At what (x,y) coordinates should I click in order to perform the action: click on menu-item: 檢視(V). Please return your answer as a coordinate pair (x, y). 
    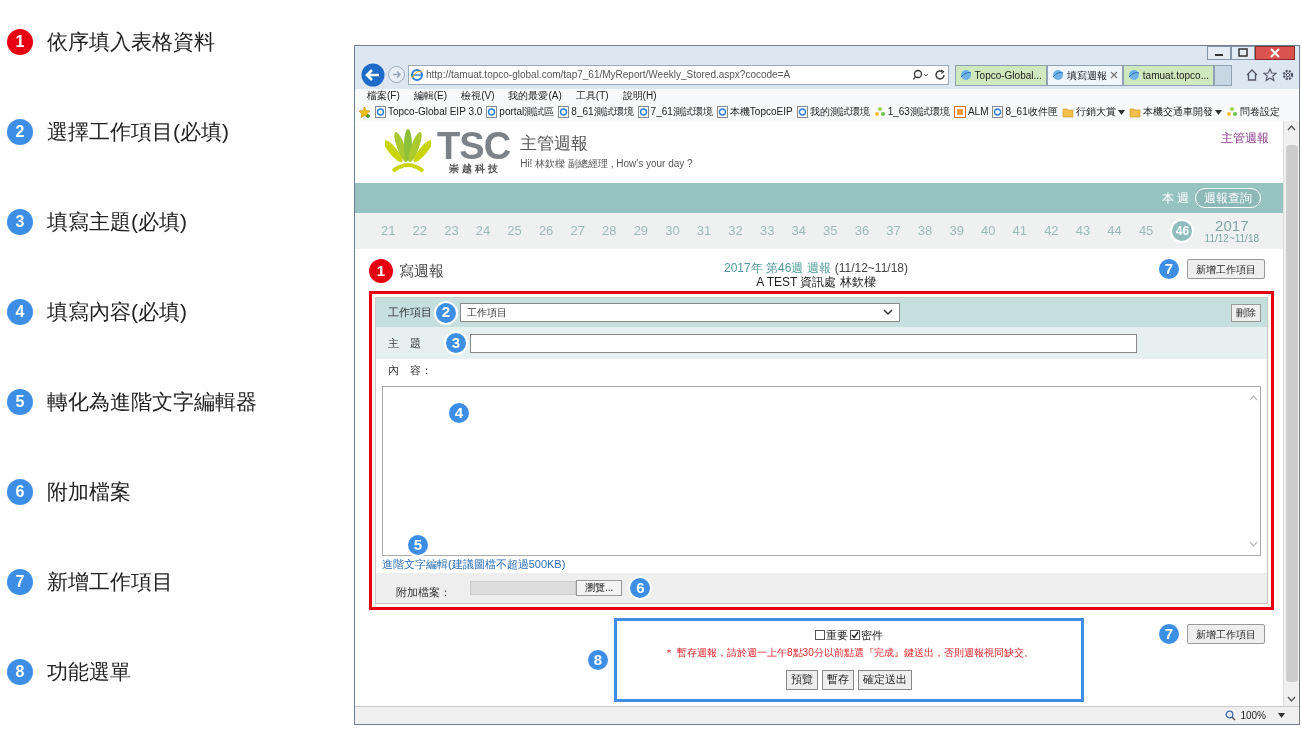
    Looking at the image, I should click on (478, 96).